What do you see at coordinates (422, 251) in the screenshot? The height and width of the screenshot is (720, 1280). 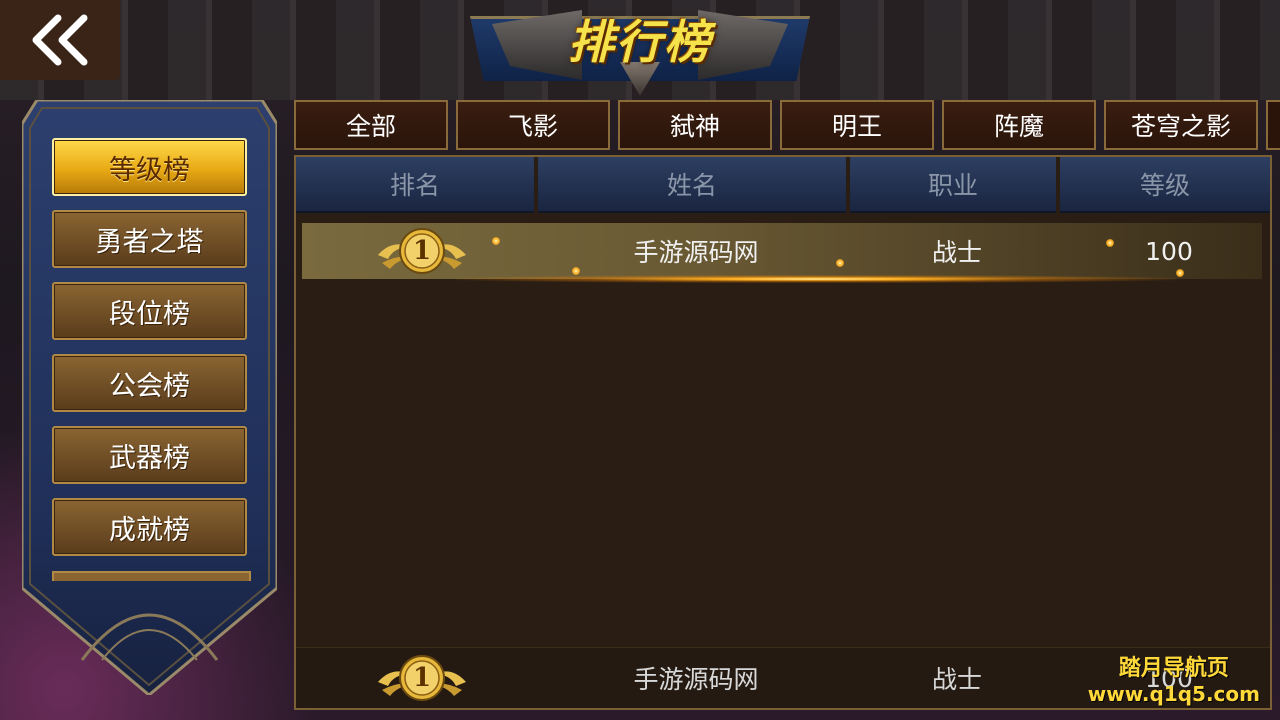 I see `rank-number: 1` at bounding box center [422, 251].